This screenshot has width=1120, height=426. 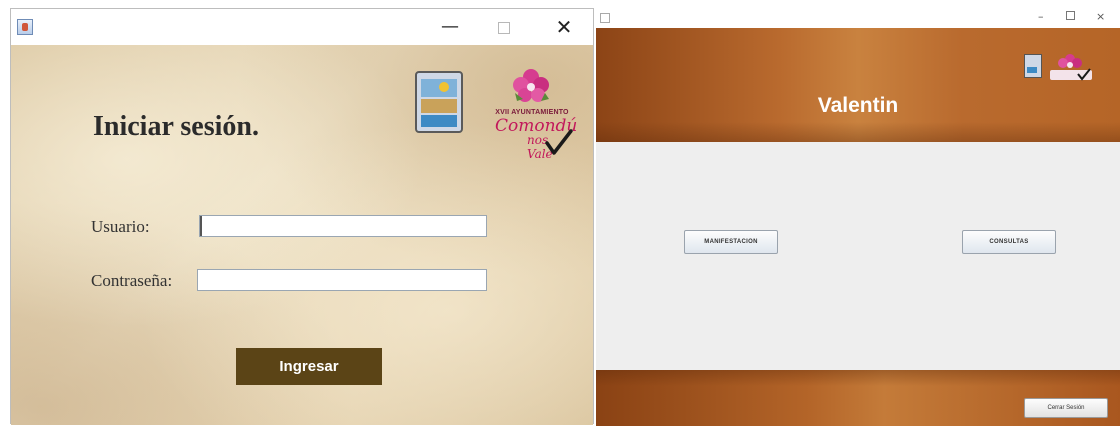 I want to click on password-label: Contraseña:, so click(x=132, y=280).